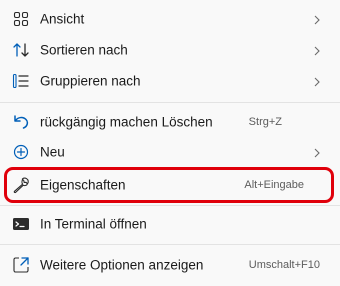  I want to click on shortcut-hint: Umschalt+F10, so click(284, 265).